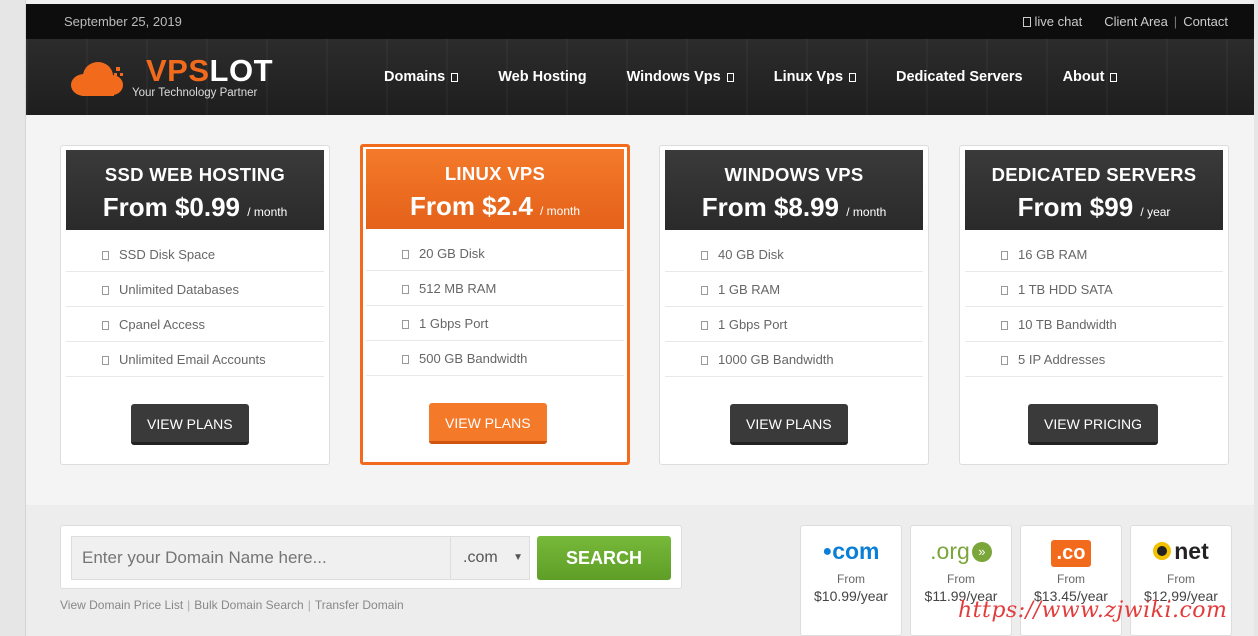 The width and height of the screenshot is (1258, 636). I want to click on tld-logo: net, so click(1181, 553).